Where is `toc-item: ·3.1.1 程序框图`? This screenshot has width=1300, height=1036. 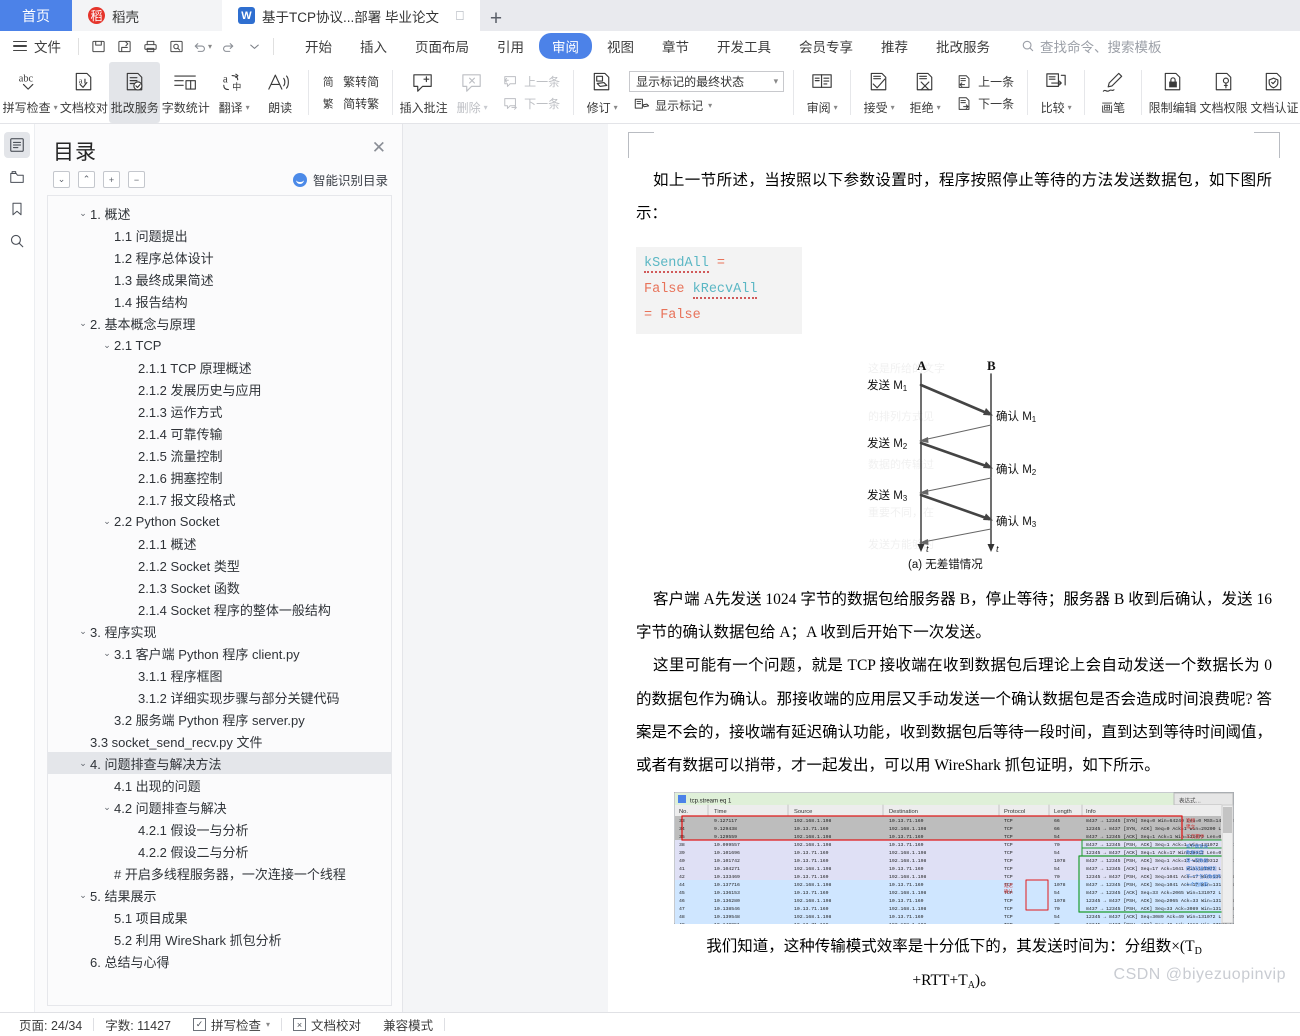 toc-item: ·3.1.1 程序框图 is located at coordinates (219, 675).